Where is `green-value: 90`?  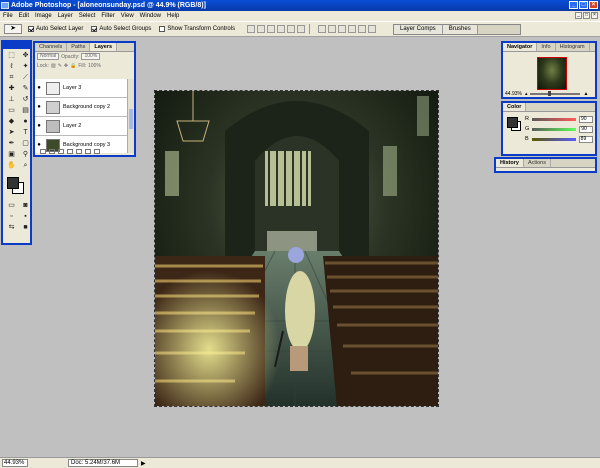 green-value: 90 is located at coordinates (586, 129).